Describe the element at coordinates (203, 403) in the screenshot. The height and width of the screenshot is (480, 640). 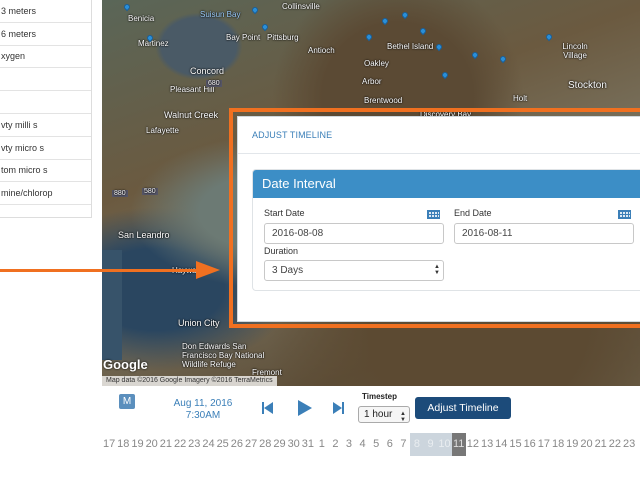
I see `current-date: Aug 11, 2016` at that location.